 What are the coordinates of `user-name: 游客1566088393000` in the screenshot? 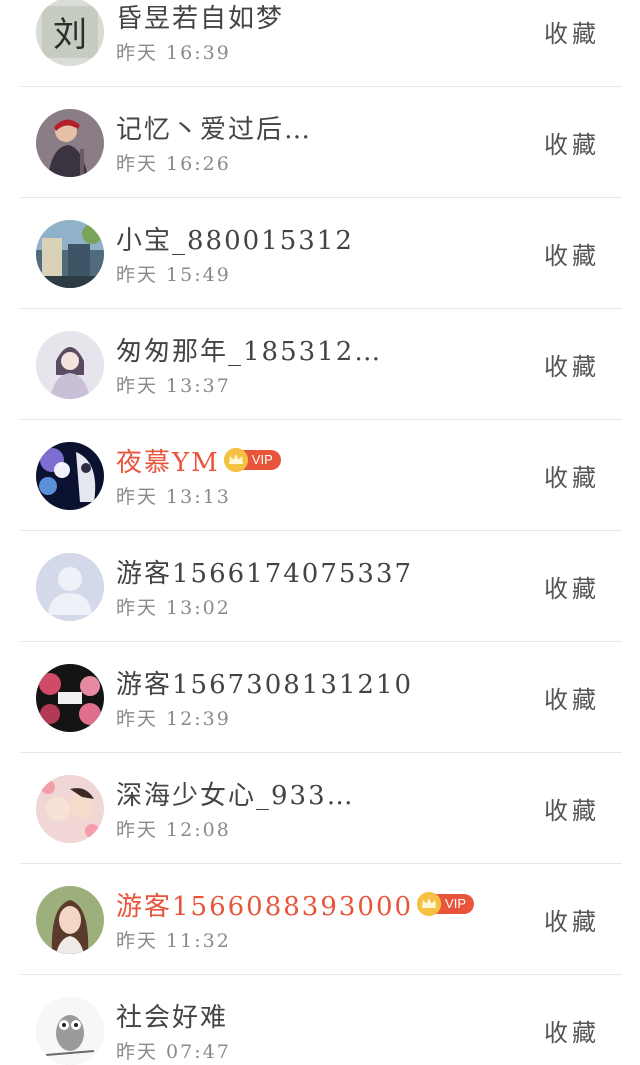 It's located at (264, 904).